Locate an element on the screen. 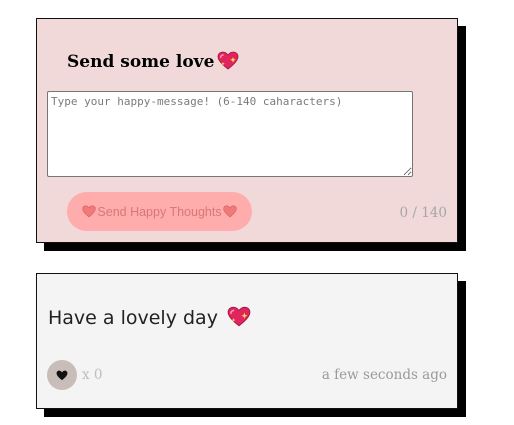  character-counter: 0 / 140 is located at coordinates (423, 213).